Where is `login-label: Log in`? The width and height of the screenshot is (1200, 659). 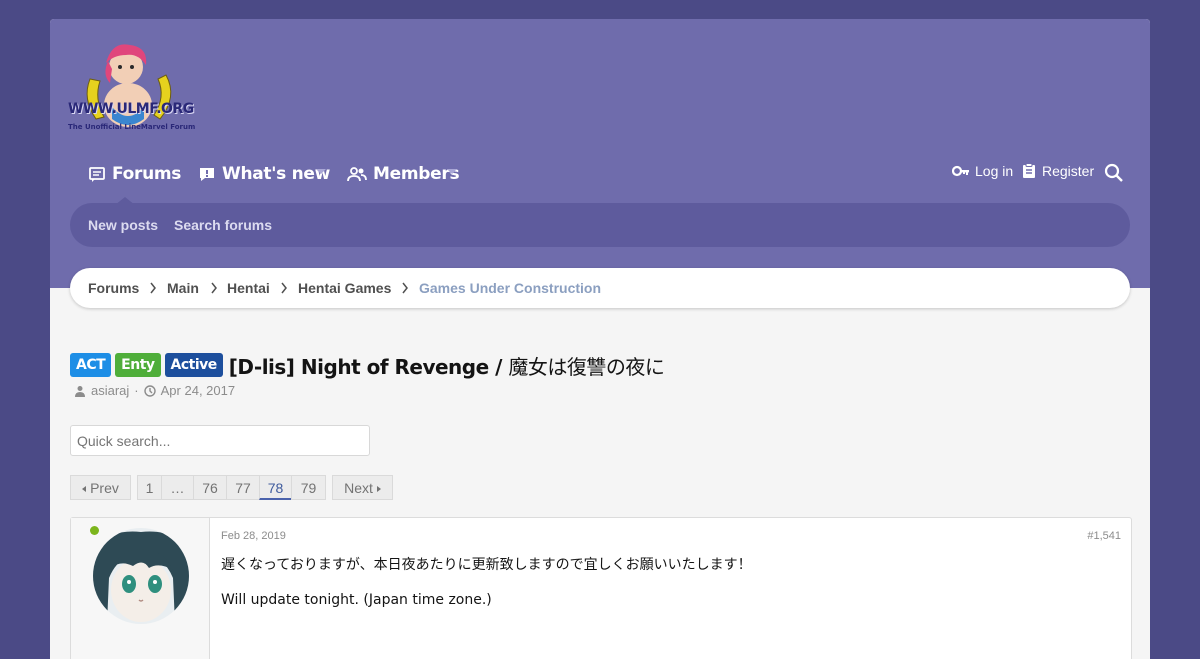 login-label: Log in is located at coordinates (994, 171).